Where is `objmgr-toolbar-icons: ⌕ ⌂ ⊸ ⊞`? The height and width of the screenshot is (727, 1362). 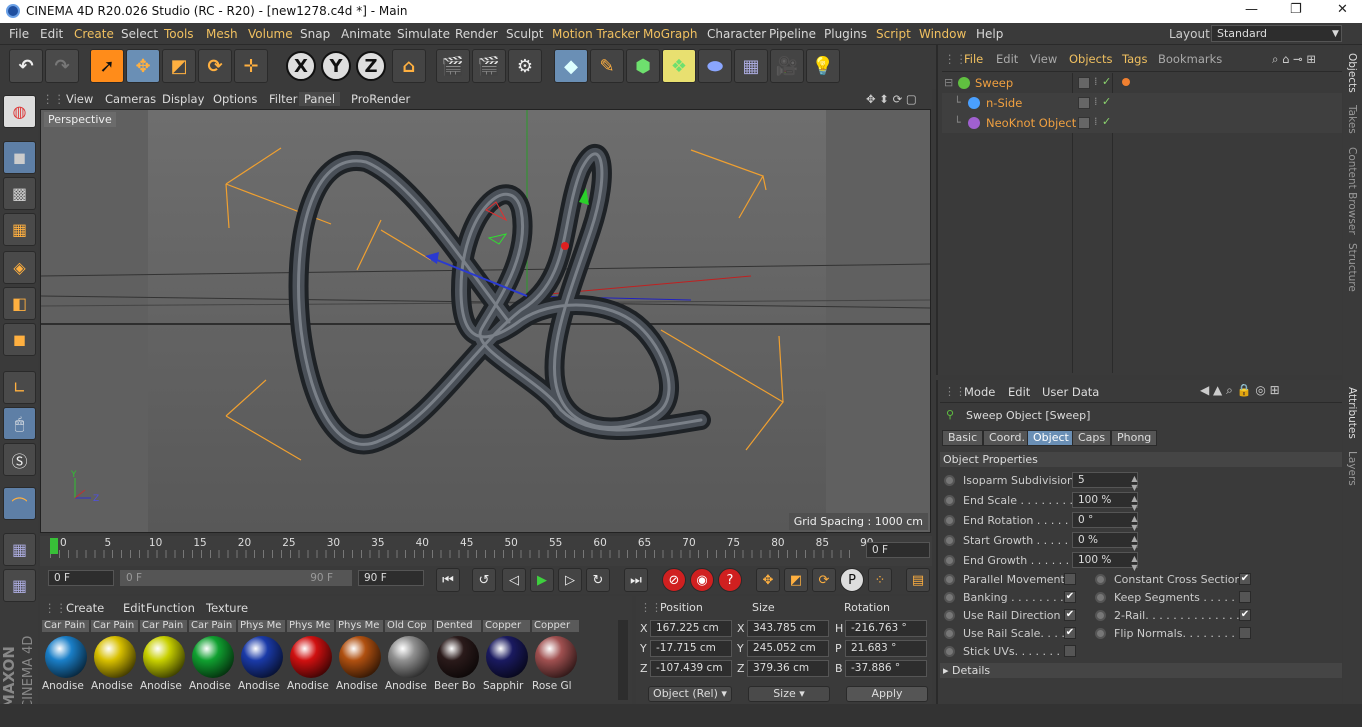
objmgr-toolbar-icons: ⌕ ⌂ ⊸ ⊞ is located at coordinates (1294, 59).